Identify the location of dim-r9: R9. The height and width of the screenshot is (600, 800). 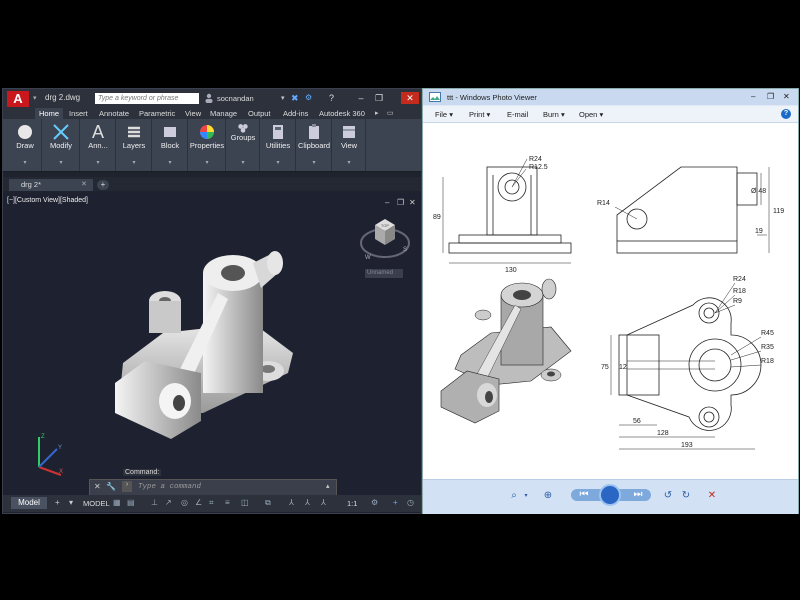
(737, 301).